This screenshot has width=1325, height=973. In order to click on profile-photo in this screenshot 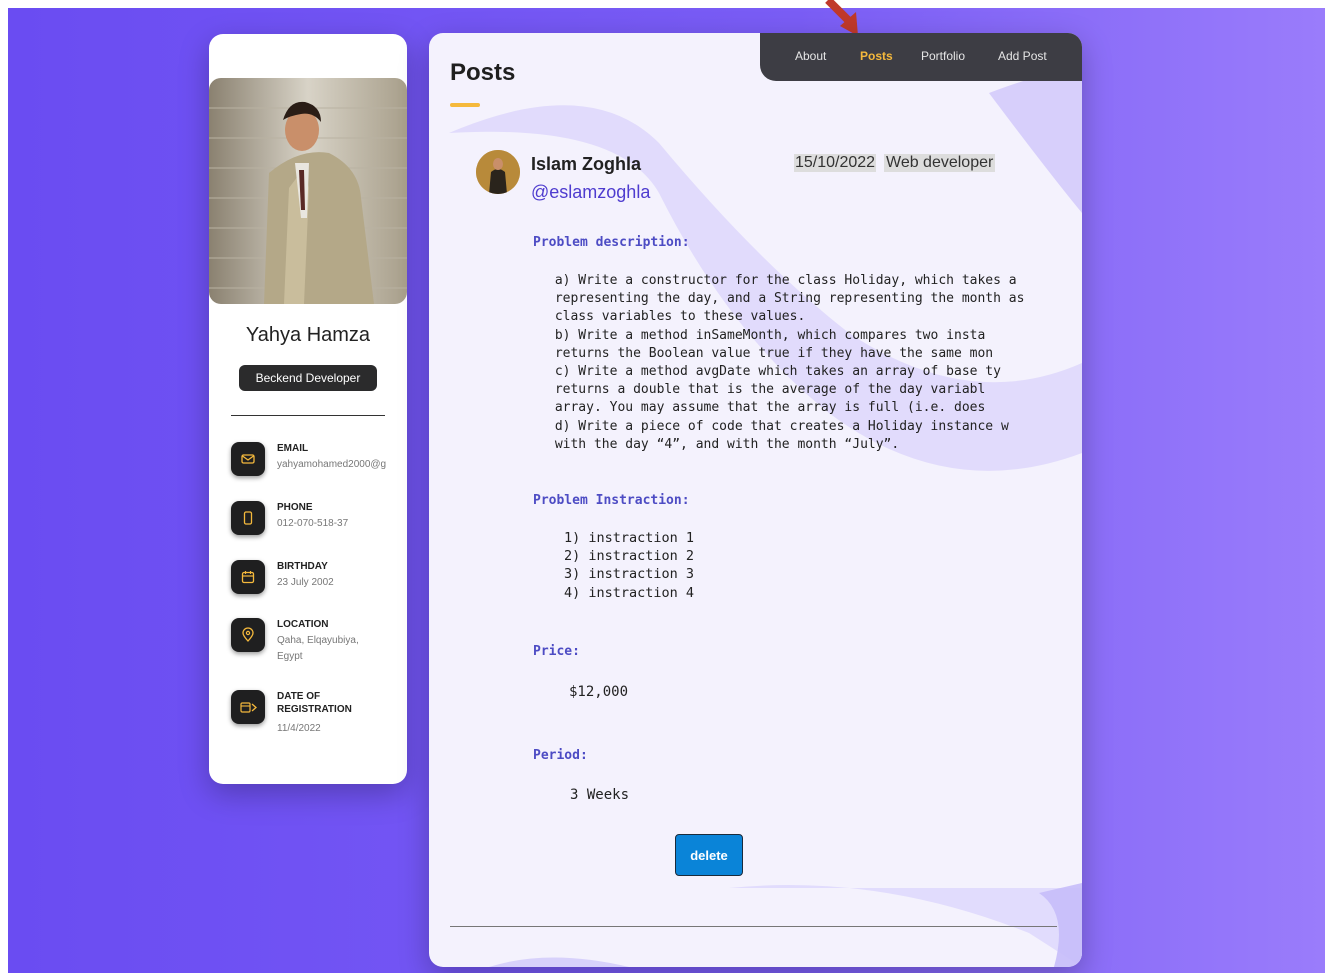, I will do `click(308, 191)`.